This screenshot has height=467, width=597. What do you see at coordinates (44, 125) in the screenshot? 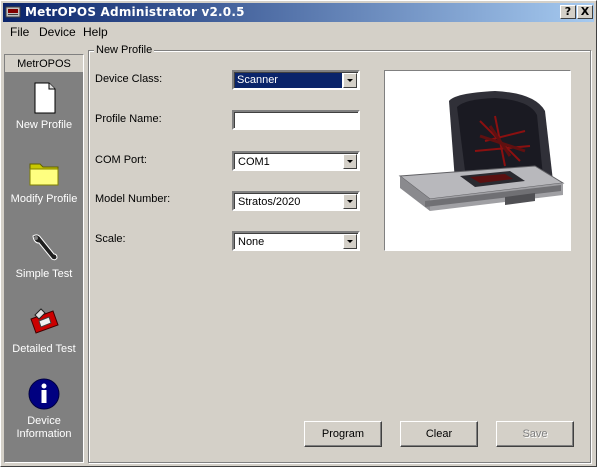
I see `sidebar-label-new-profile: New Profile` at bounding box center [44, 125].